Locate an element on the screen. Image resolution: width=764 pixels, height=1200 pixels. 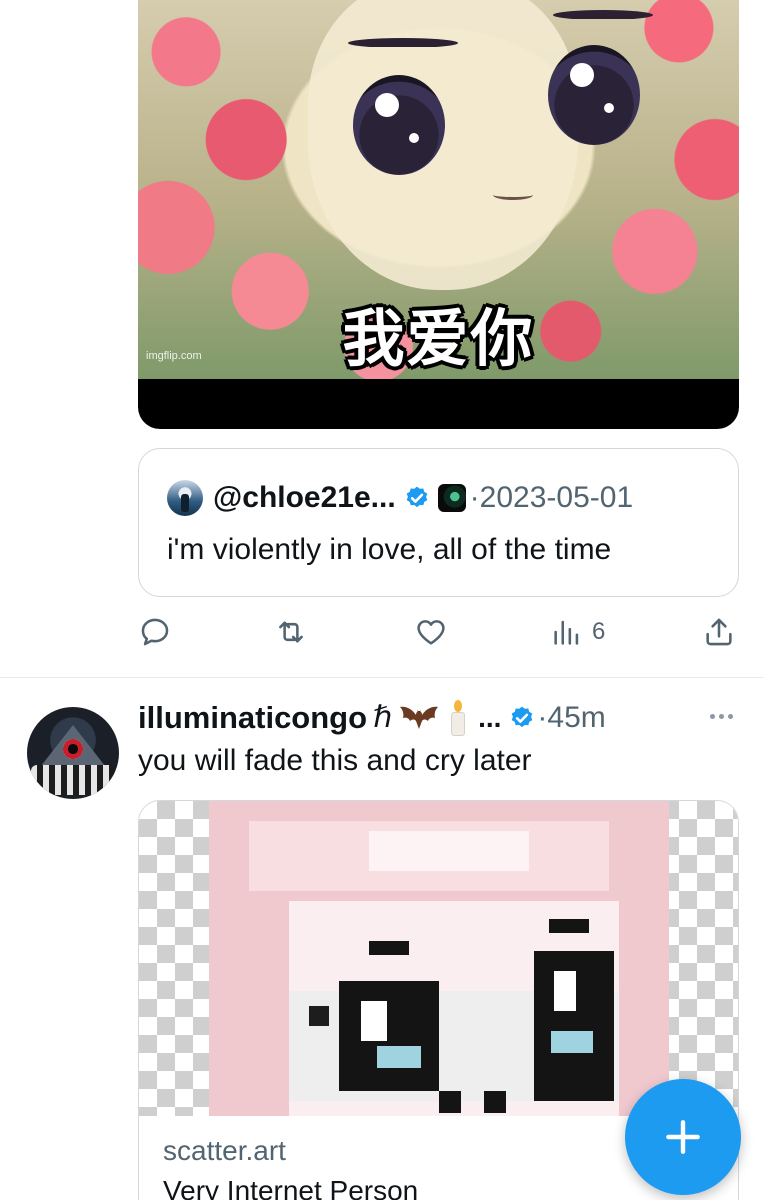
tweet-header: illuminaticongo ℏ ... · 45m is located at coordinates (438, 718).